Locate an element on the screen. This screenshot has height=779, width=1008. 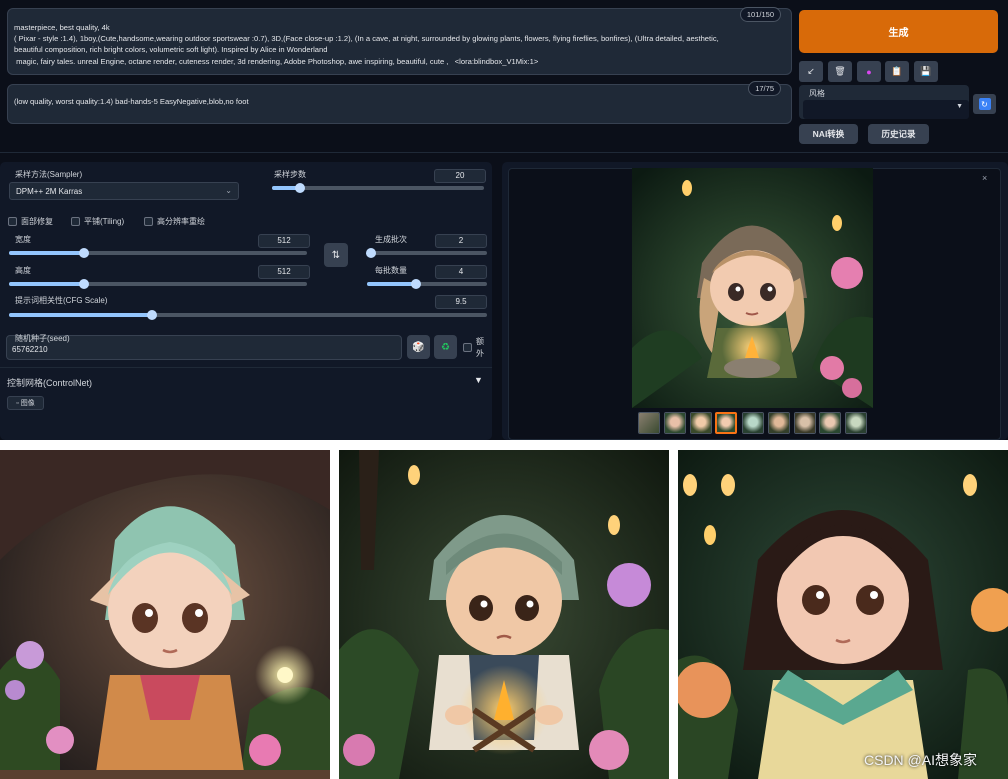
tiling-label: 平铺(Tiling) is located at coordinates (104, 221).